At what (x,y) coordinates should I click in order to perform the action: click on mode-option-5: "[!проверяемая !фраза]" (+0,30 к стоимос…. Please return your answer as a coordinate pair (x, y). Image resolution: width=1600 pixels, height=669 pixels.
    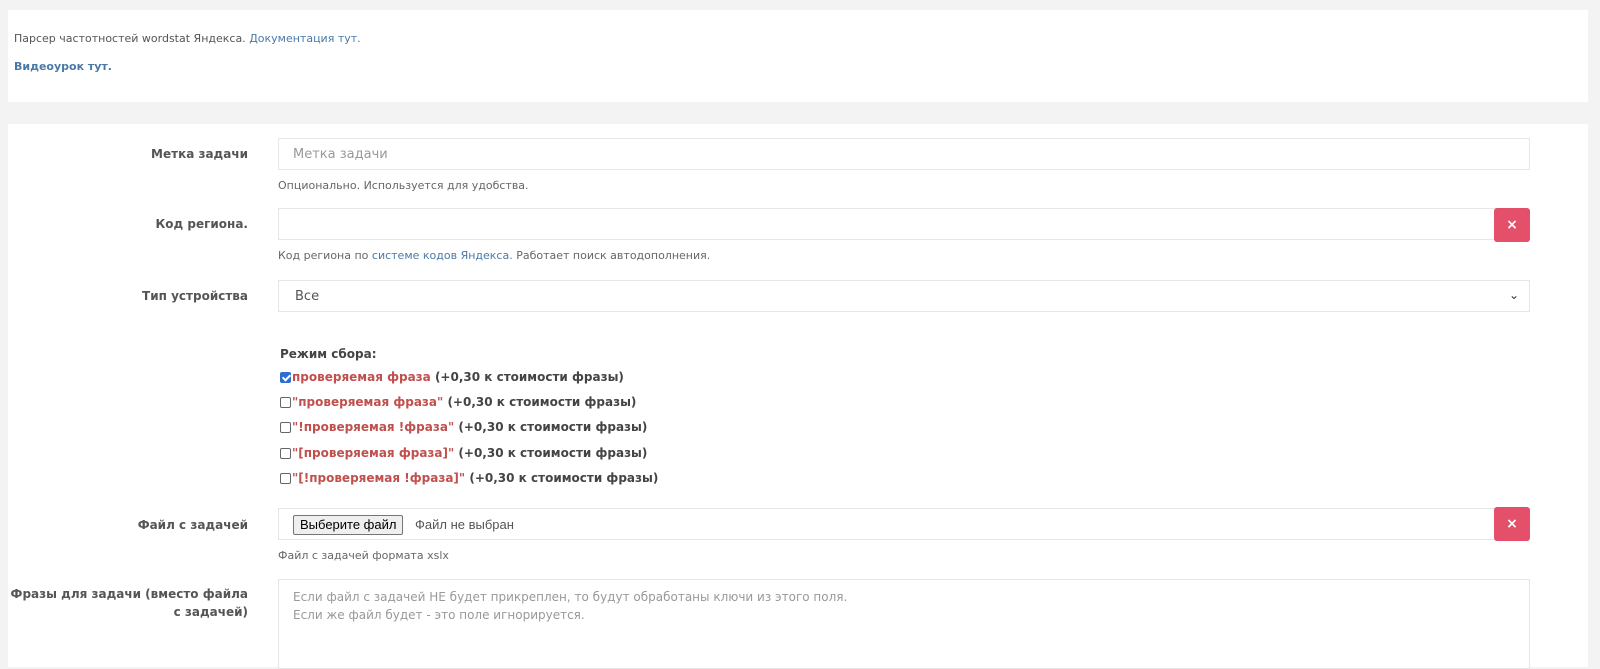
    Looking at the image, I should click on (469, 478).